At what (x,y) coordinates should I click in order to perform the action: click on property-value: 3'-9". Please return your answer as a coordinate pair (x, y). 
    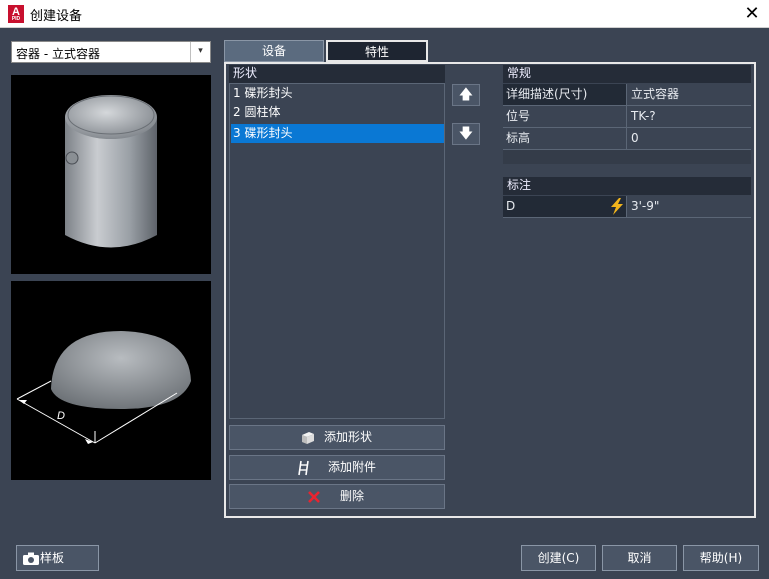
    Looking at the image, I should click on (689, 206).